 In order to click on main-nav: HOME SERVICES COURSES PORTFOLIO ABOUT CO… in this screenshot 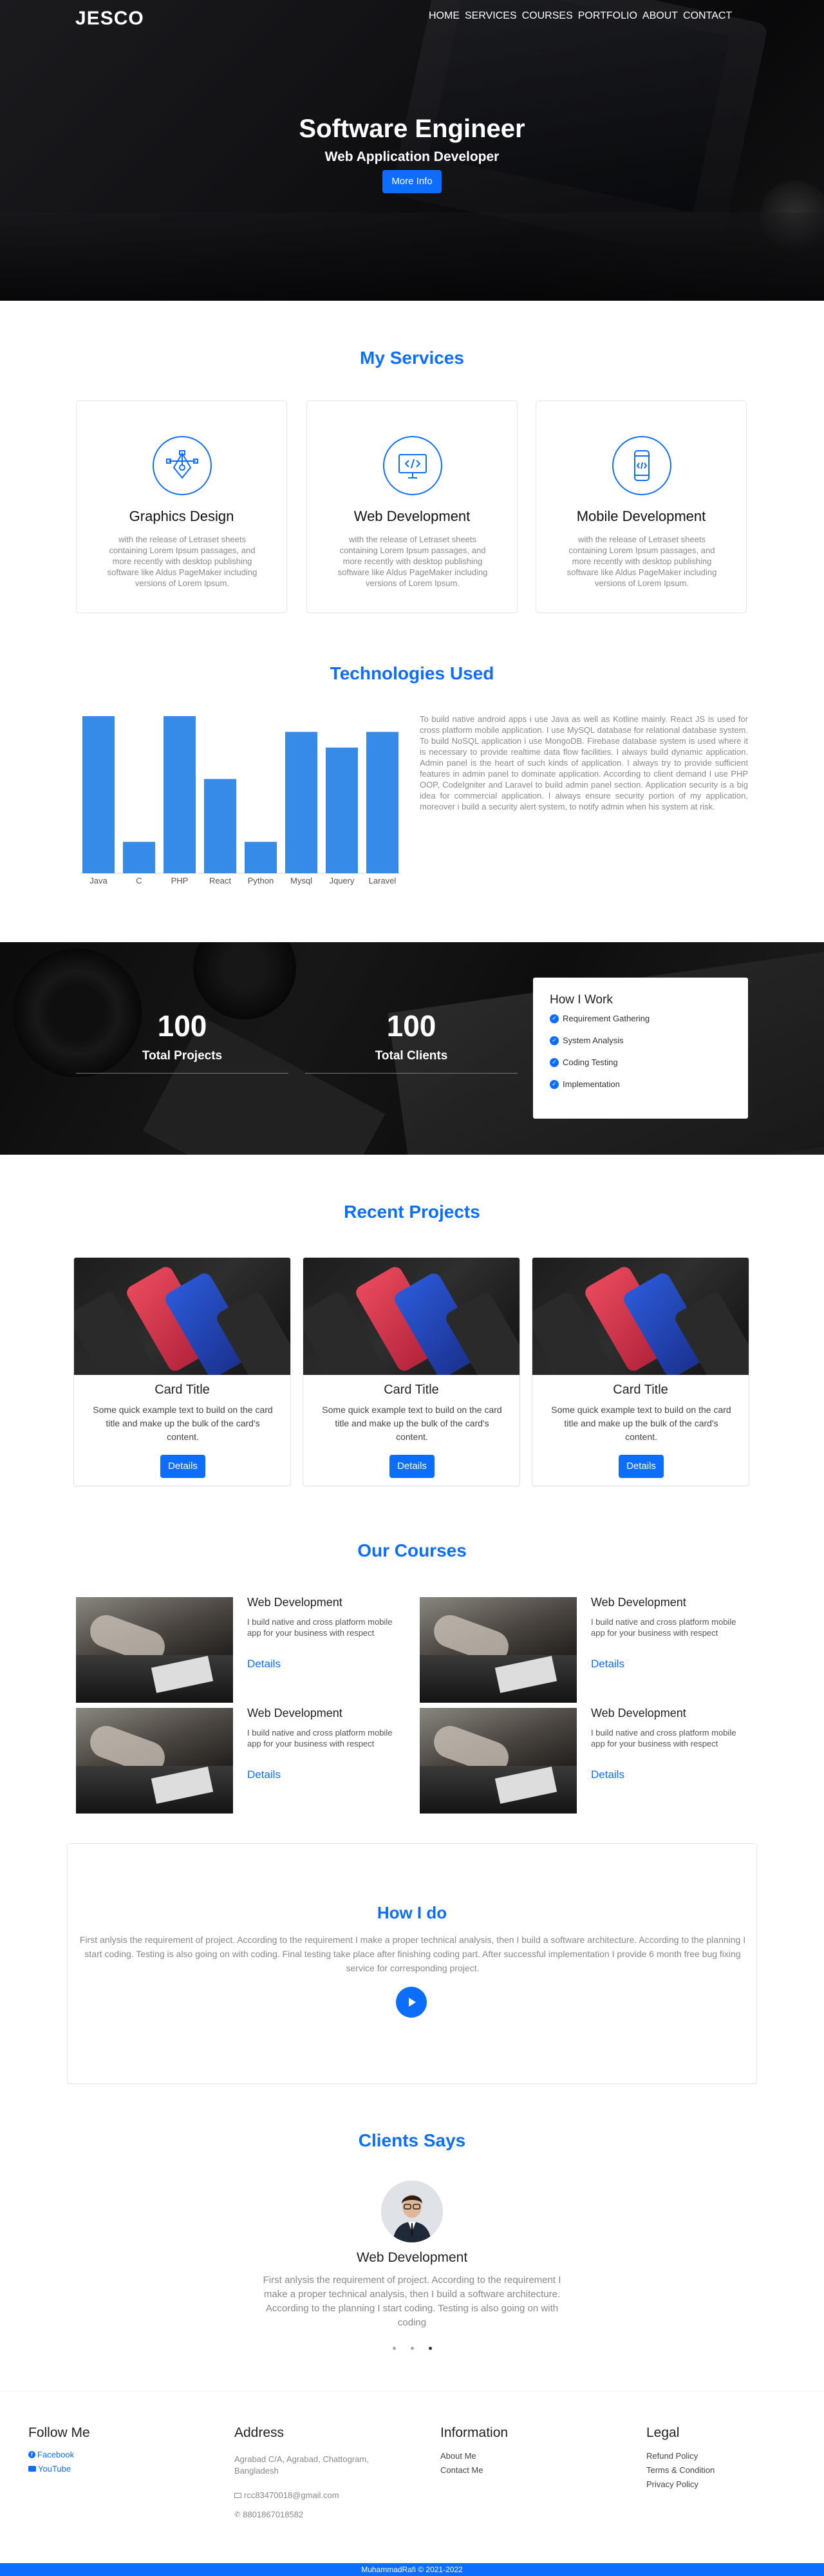, I will do `click(580, 16)`.